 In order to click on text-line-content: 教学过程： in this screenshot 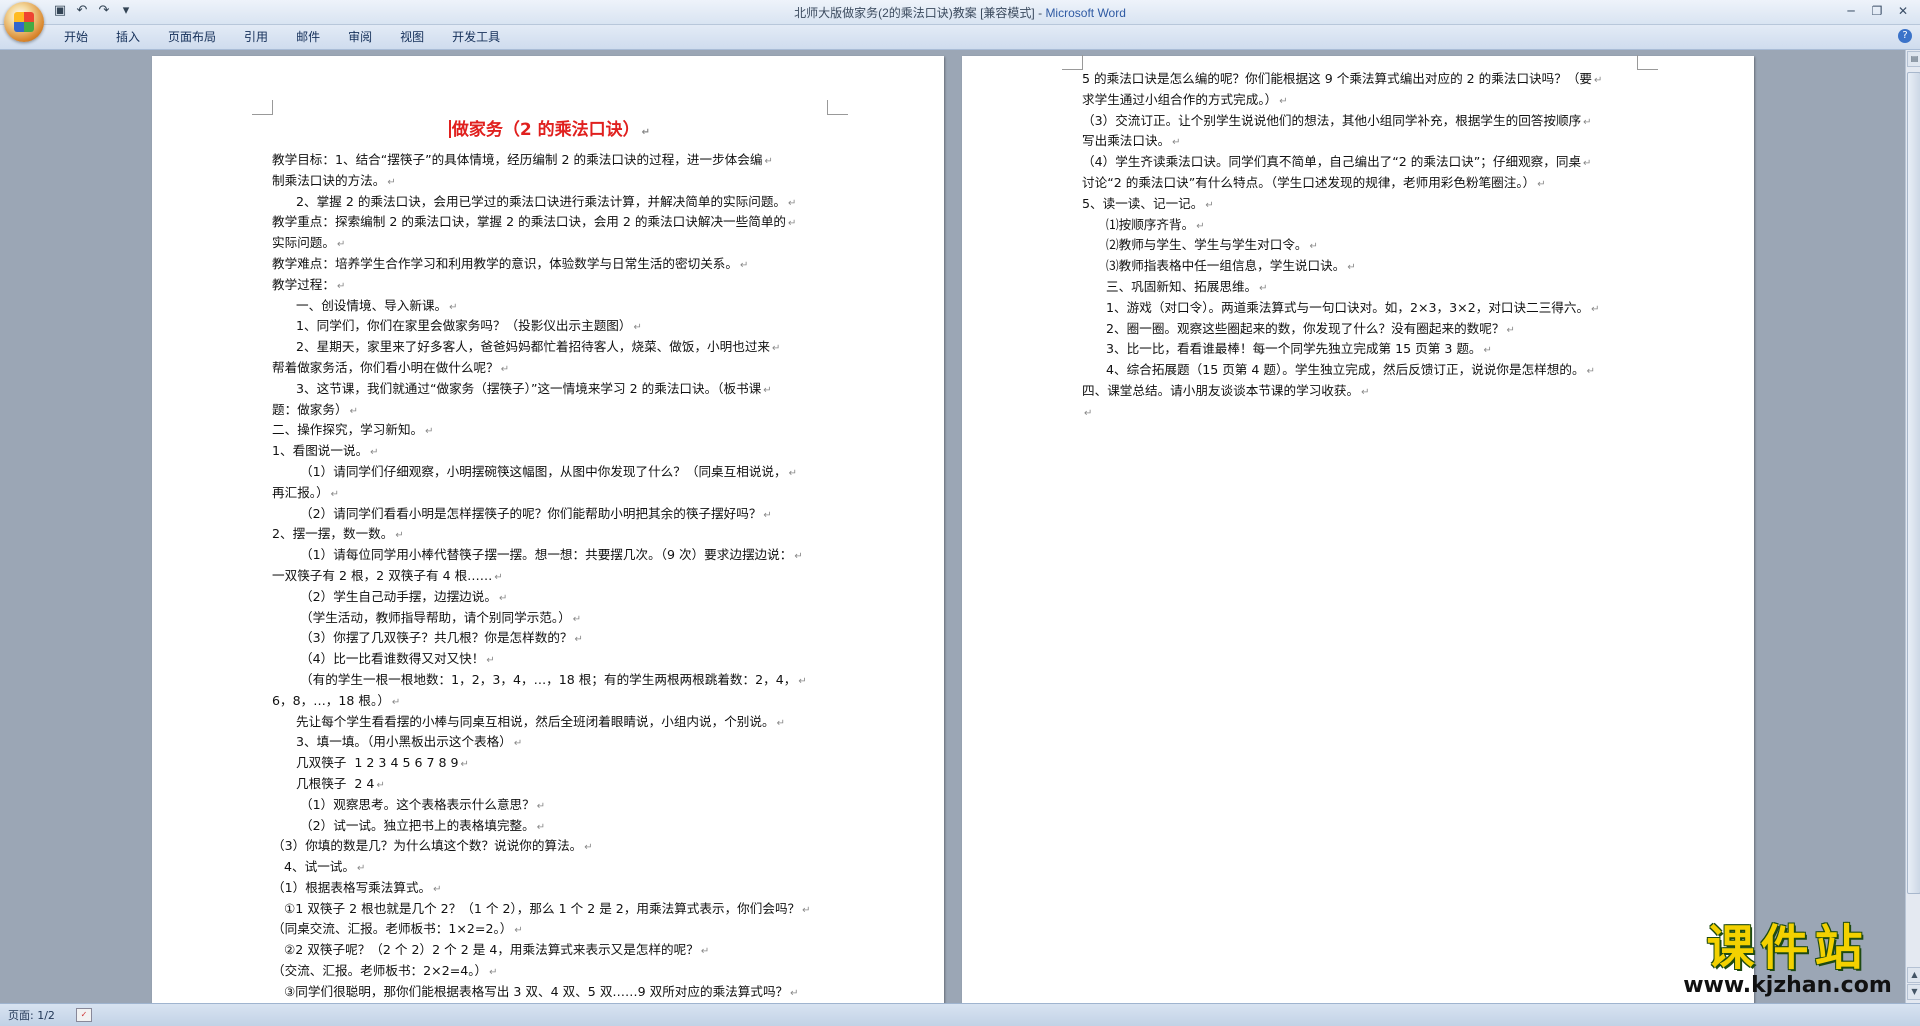, I will do `click(303, 284)`.